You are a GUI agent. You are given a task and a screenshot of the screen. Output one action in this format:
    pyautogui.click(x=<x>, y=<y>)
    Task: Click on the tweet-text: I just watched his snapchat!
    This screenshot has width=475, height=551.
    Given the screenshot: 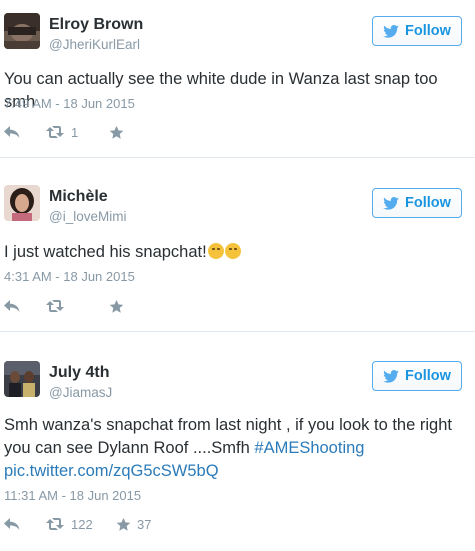 What is the action you would take?
    pyautogui.click(x=234, y=252)
    